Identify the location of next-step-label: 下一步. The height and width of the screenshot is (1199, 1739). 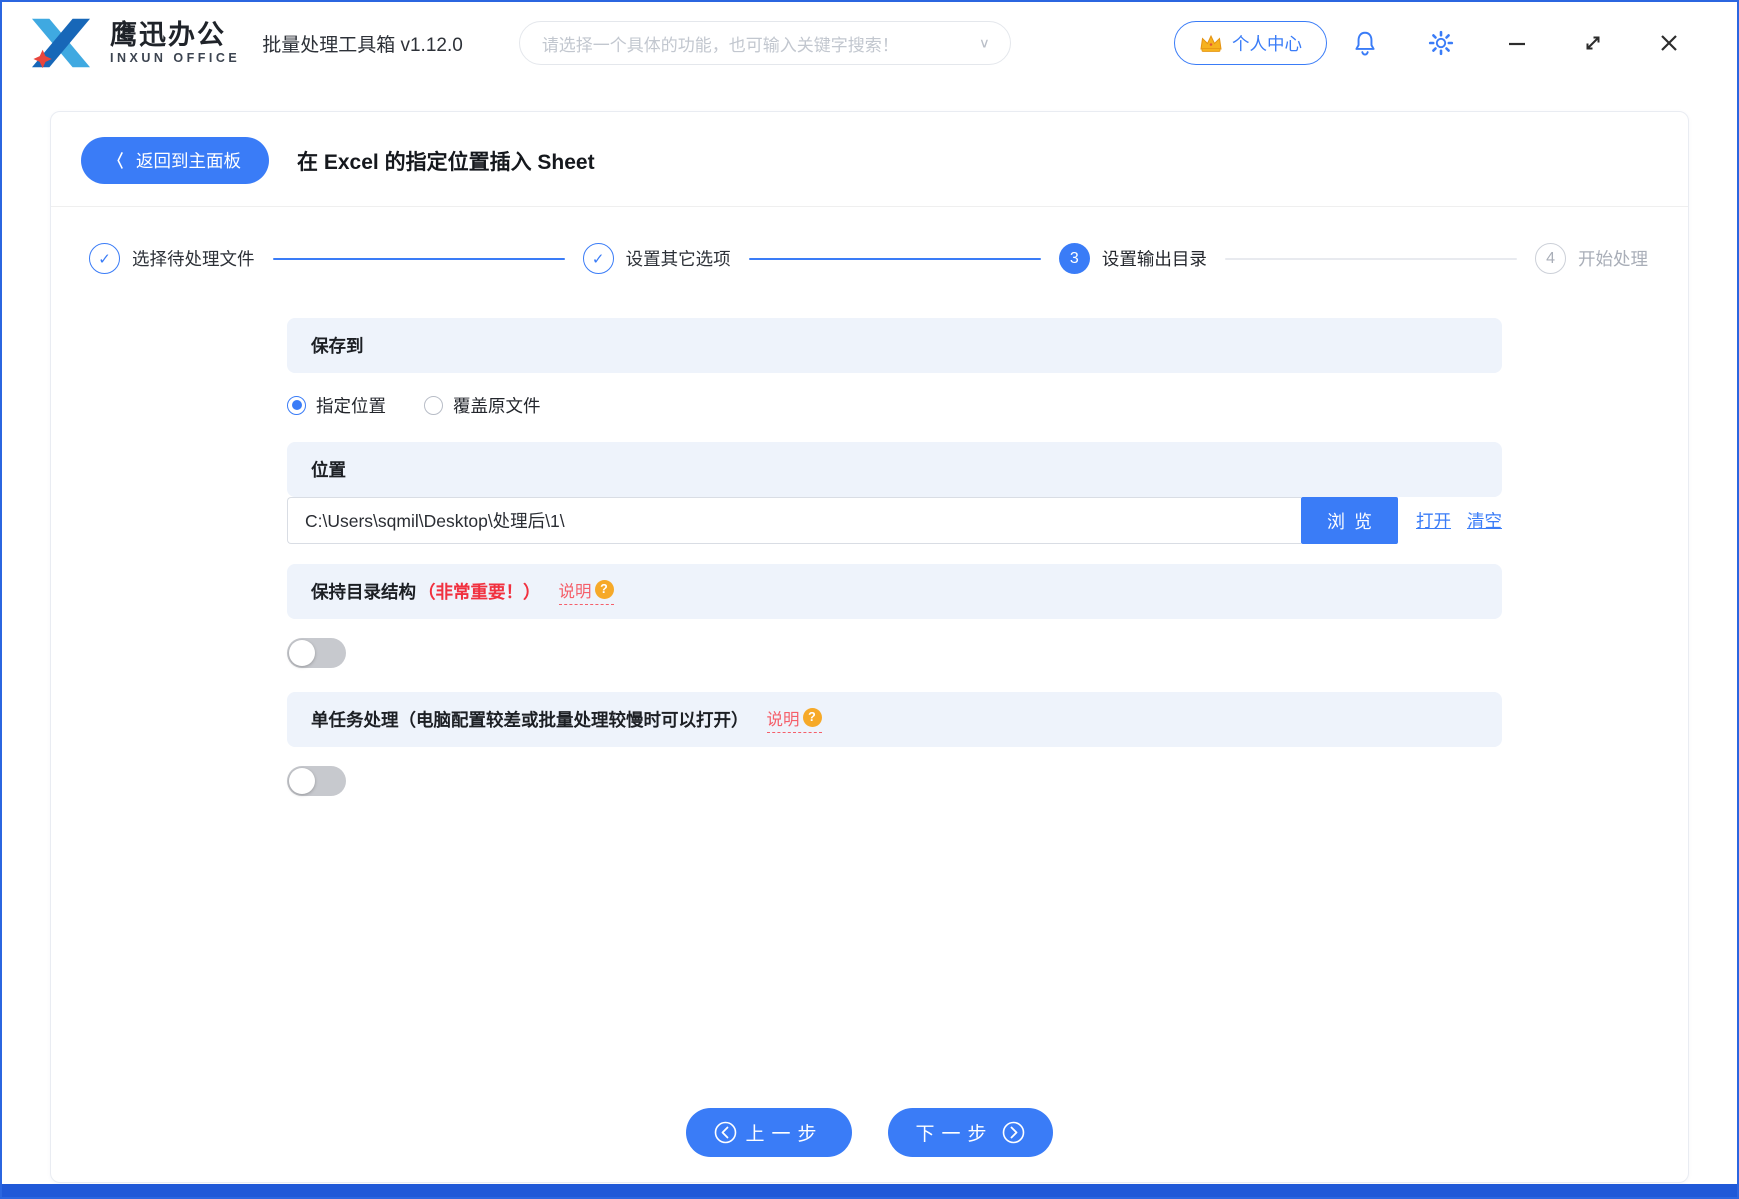
(954, 1134).